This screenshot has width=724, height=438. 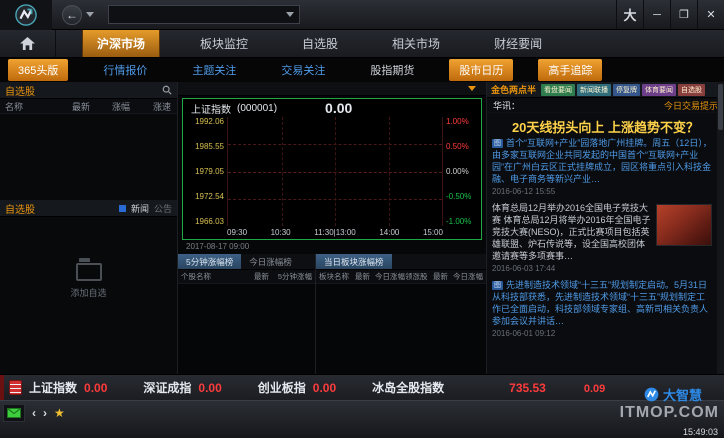 I want to click on nav-prev-button: ‹, so click(x=34, y=413).